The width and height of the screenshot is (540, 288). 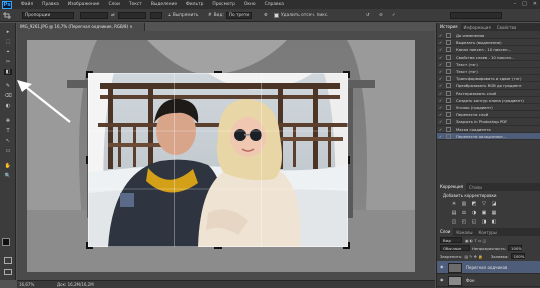 What do you see at coordinates (464, 213) in the screenshot?
I see `color-balance-icon: ⚖` at bounding box center [464, 213].